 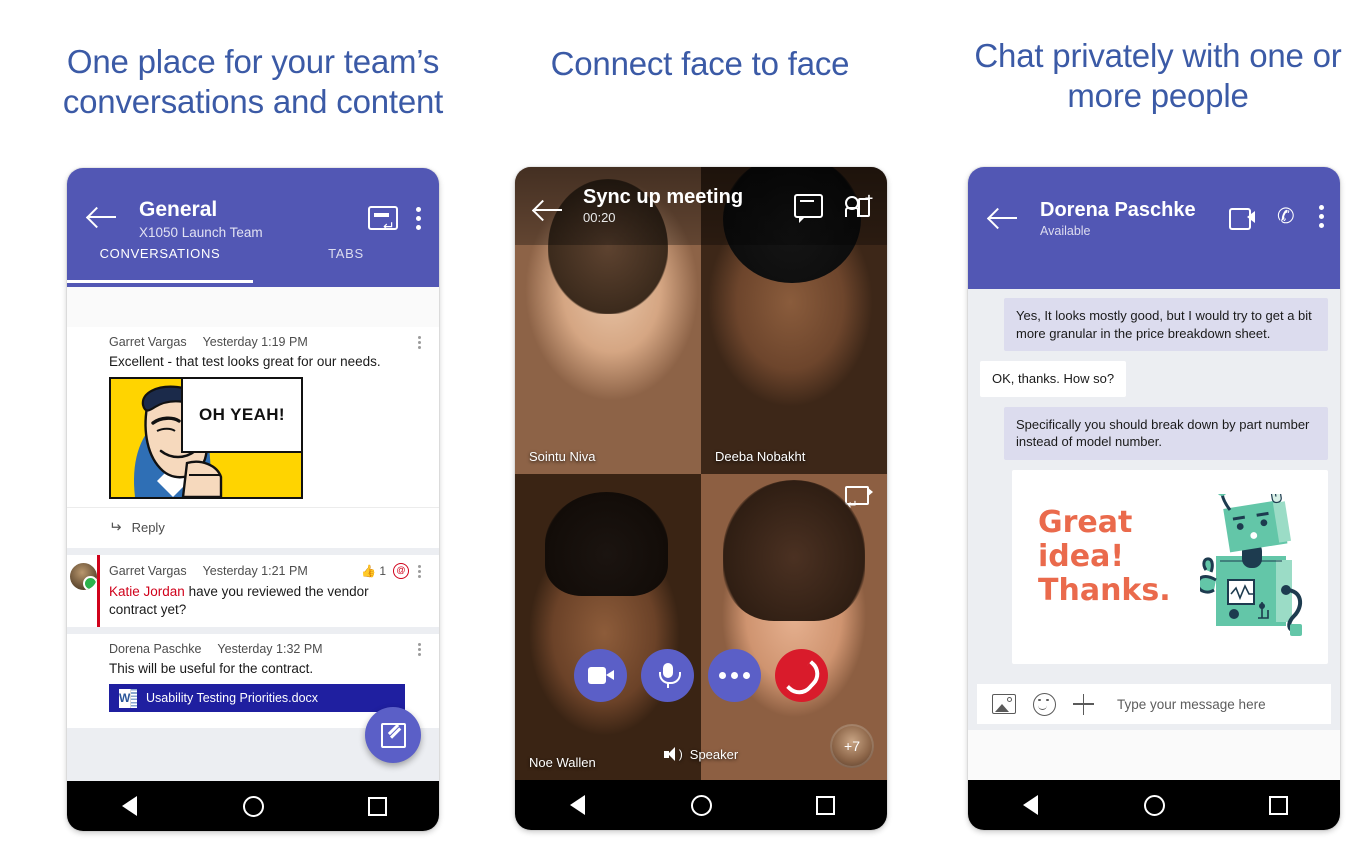 I want to click on share-screen-icon: ↵, so click(x=859, y=498).